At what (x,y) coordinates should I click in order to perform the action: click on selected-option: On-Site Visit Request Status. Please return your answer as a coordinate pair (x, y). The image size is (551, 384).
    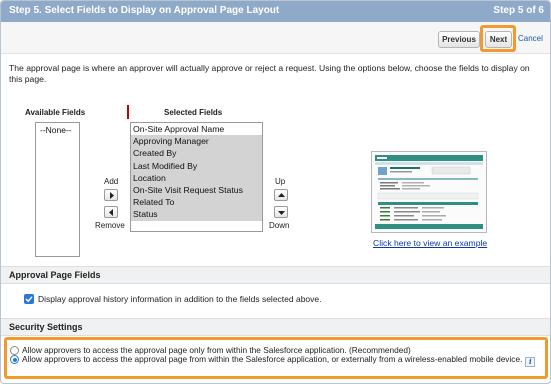
    Looking at the image, I should click on (196, 190).